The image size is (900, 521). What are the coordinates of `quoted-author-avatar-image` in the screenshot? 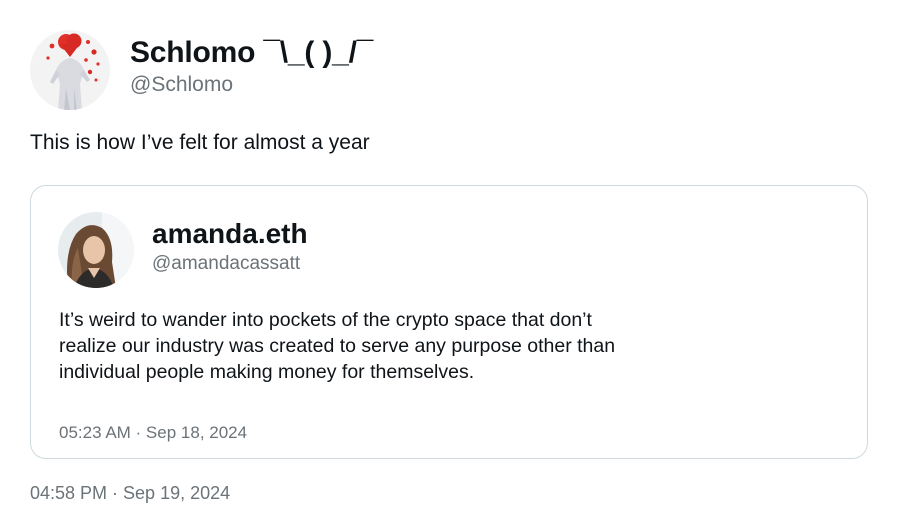 It's located at (96, 250).